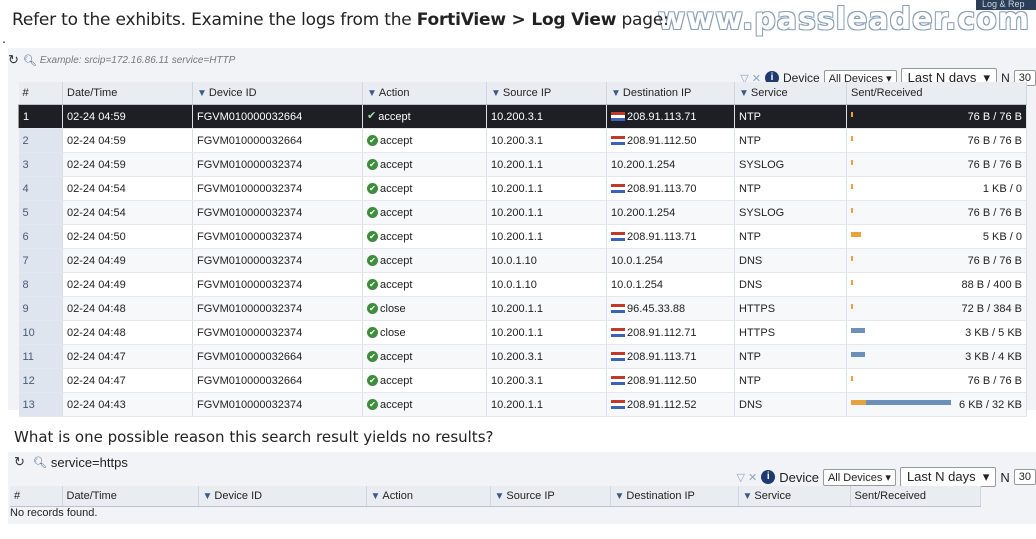 The width and height of the screenshot is (1036, 539). What do you see at coordinates (790, 404) in the screenshot?
I see `cell-service: DNS` at bounding box center [790, 404].